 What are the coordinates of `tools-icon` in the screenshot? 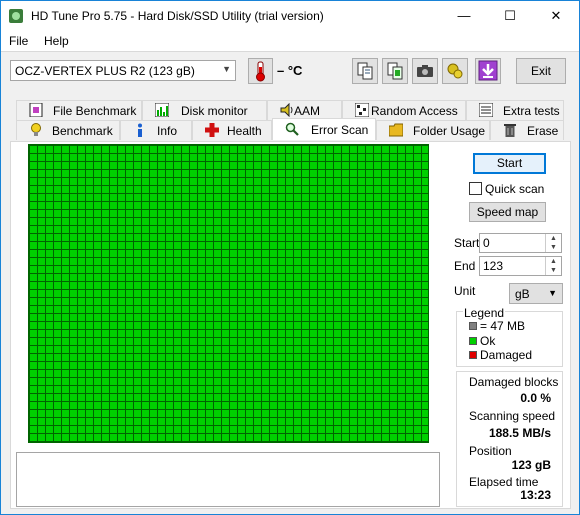 It's located at (455, 71).